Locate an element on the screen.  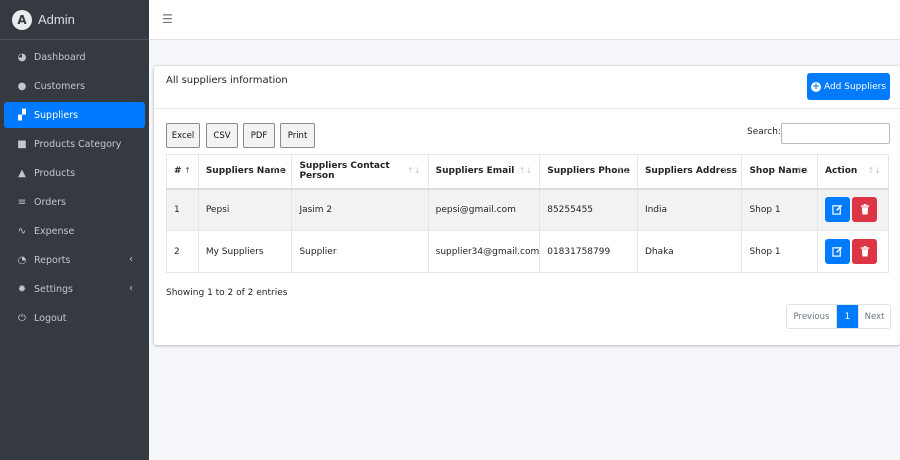
cell-name: Pepsi is located at coordinates (245, 209).